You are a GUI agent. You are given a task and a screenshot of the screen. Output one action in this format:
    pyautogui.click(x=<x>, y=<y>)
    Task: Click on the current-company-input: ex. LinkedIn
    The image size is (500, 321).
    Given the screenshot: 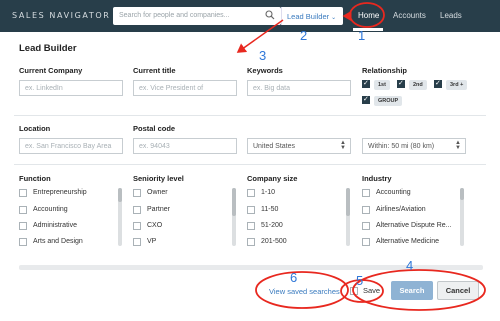 What is the action you would take?
    pyautogui.click(x=71, y=88)
    